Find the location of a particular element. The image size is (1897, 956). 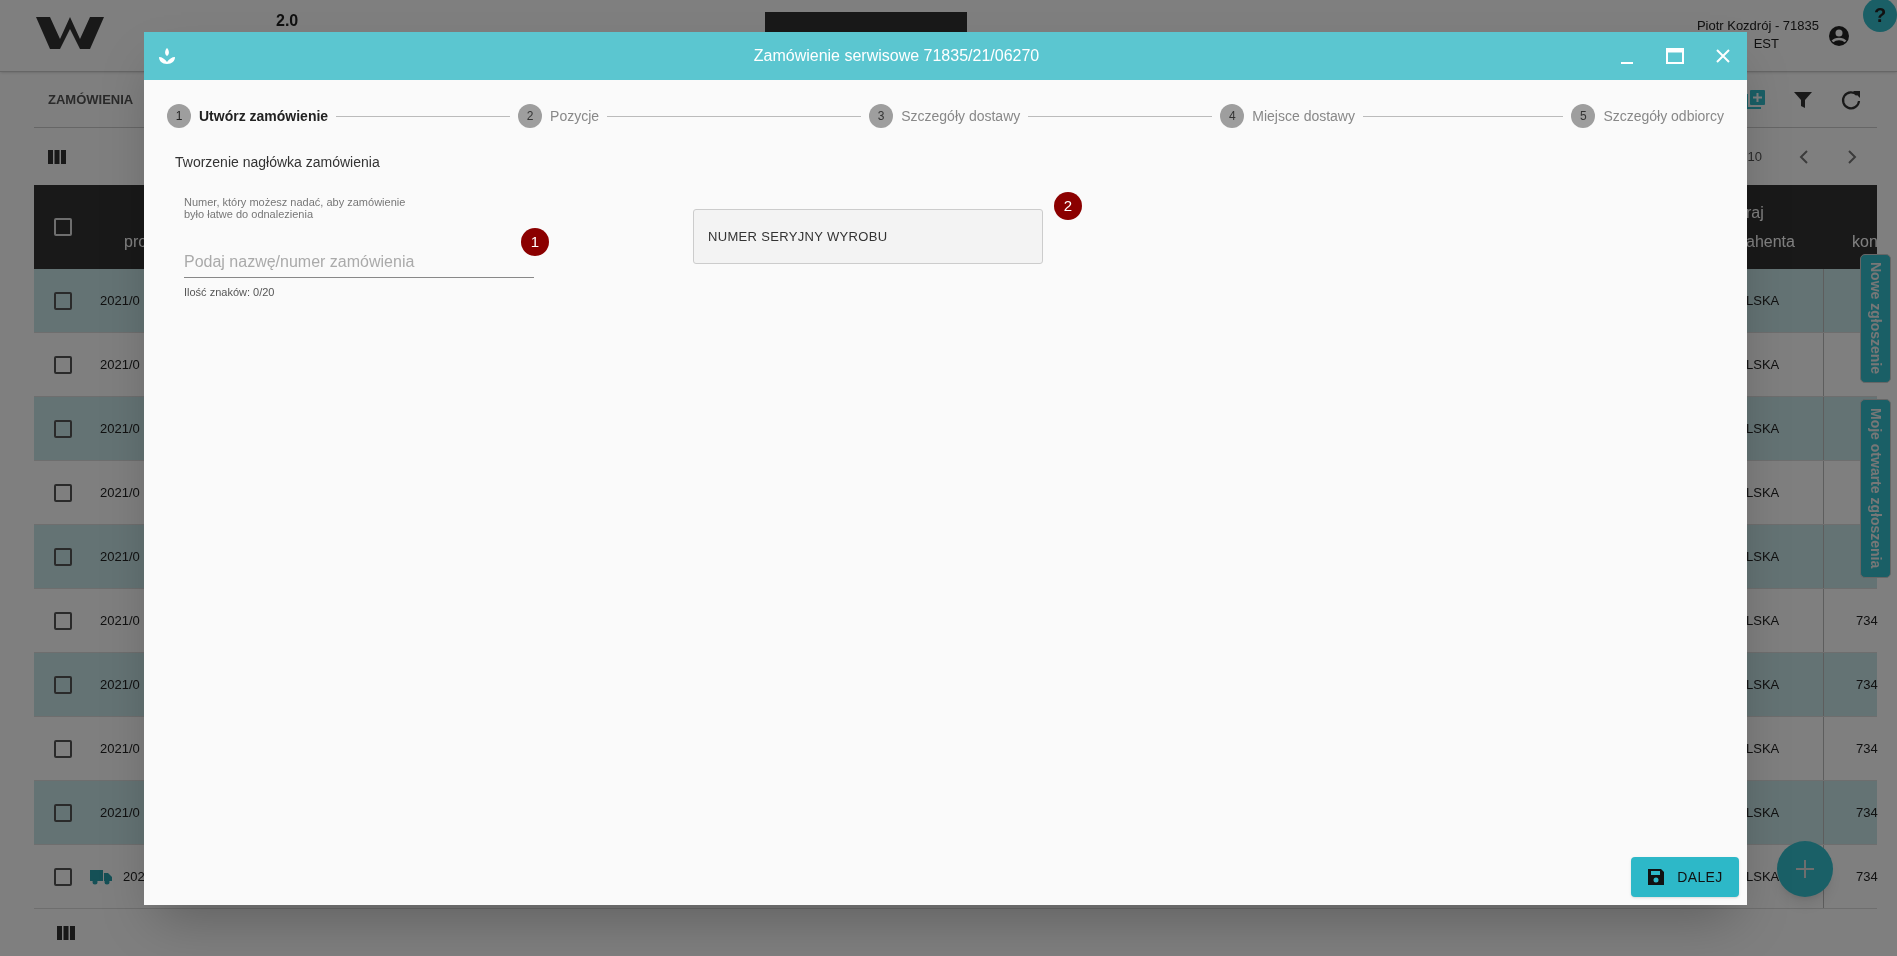

logo-version: 2.0 is located at coordinates (287, 21).